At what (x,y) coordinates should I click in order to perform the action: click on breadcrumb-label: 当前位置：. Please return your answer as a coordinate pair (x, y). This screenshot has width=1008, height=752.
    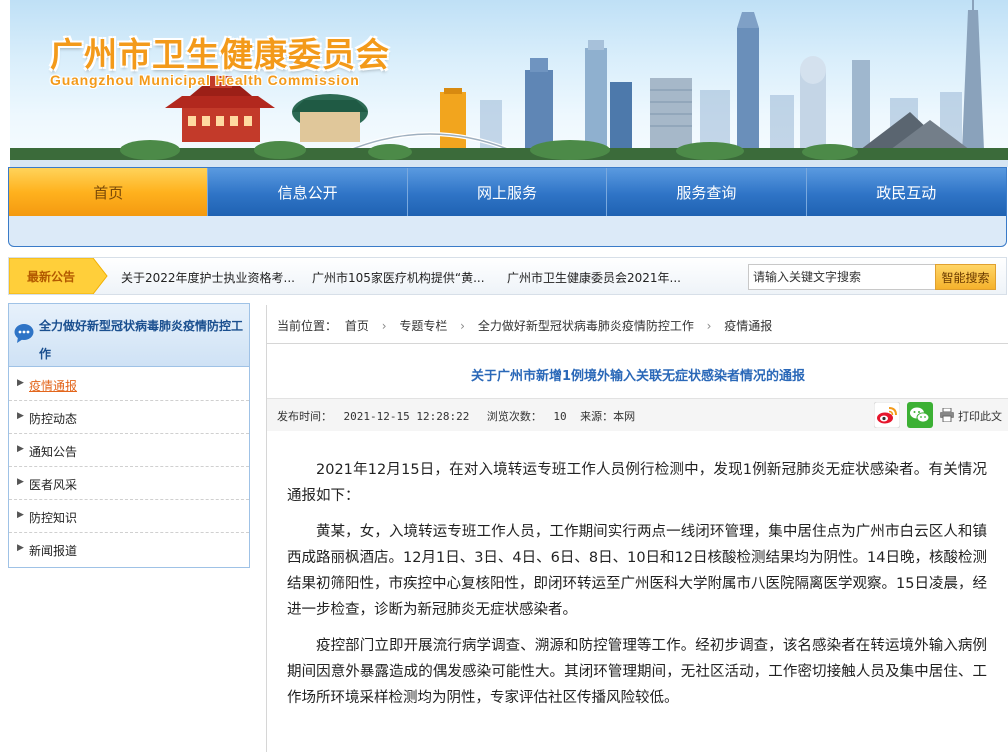
    Looking at the image, I should click on (307, 326).